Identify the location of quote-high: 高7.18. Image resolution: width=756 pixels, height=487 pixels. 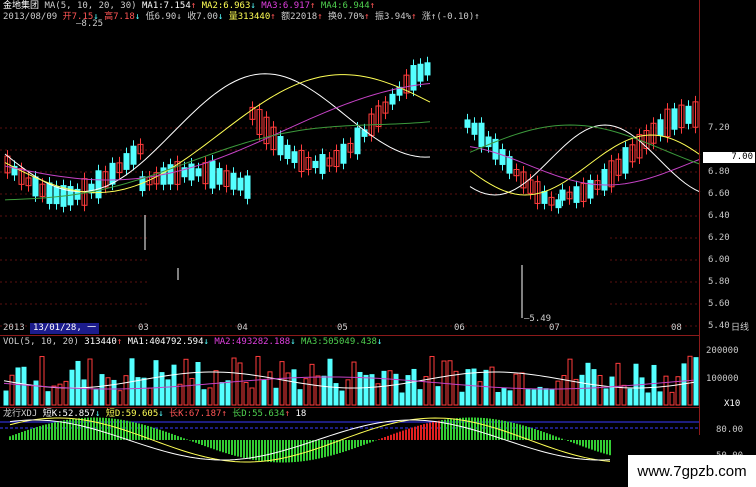
(119, 17).